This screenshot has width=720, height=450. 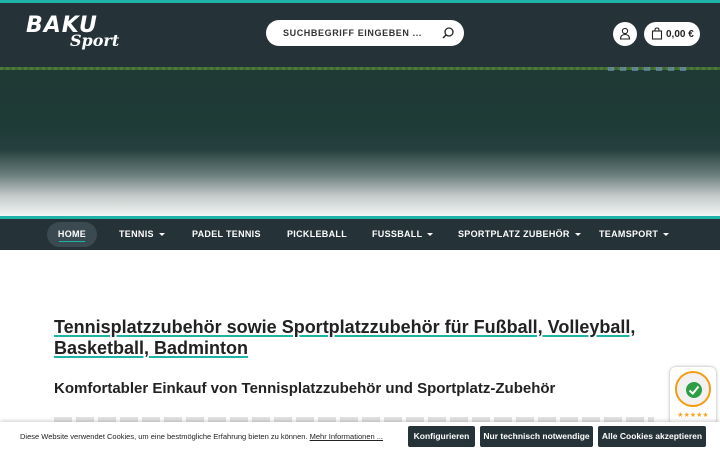 I want to click on hero-decoration, so click(x=648, y=69).